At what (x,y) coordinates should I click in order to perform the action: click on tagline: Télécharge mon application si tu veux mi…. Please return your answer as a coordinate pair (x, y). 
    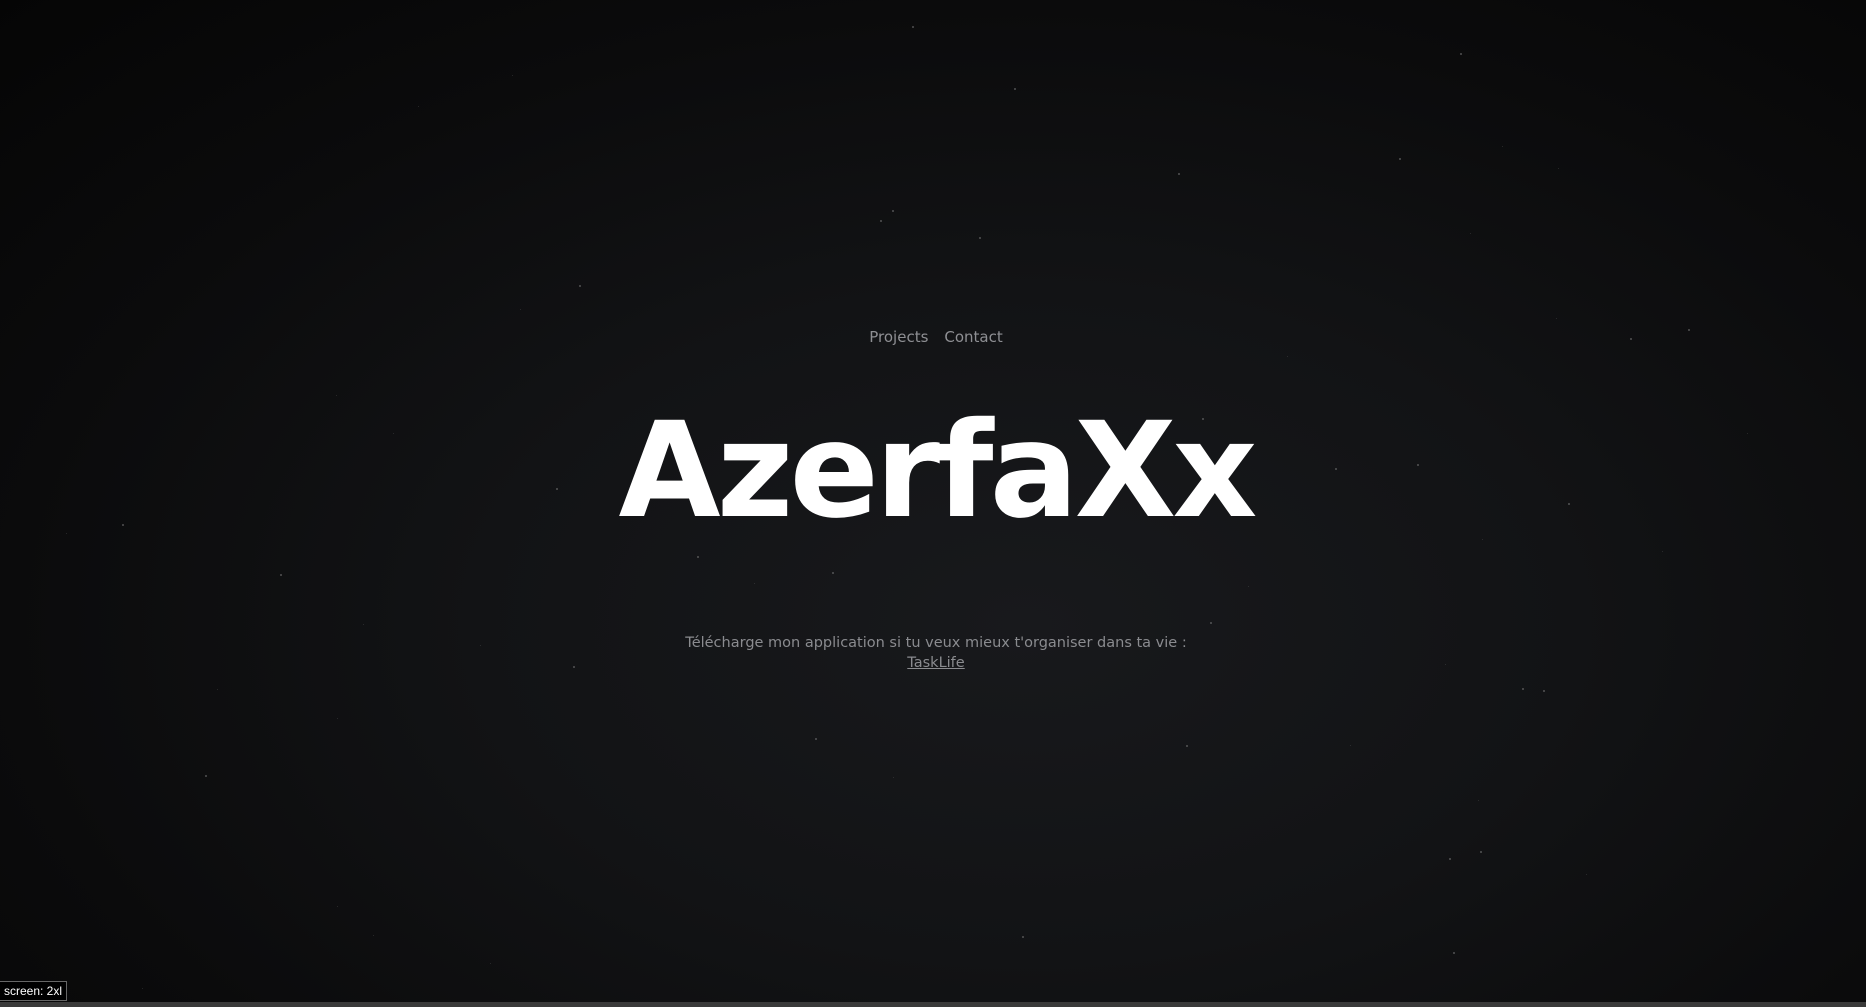
    Looking at the image, I should click on (933, 653).